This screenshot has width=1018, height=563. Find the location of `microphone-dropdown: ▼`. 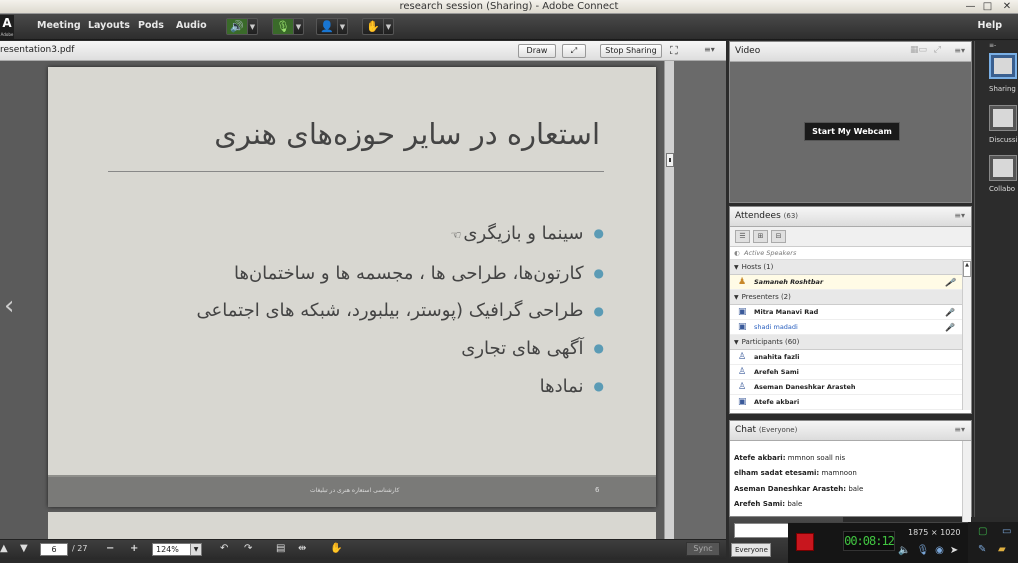

microphone-dropdown: ▼ is located at coordinates (298, 26).